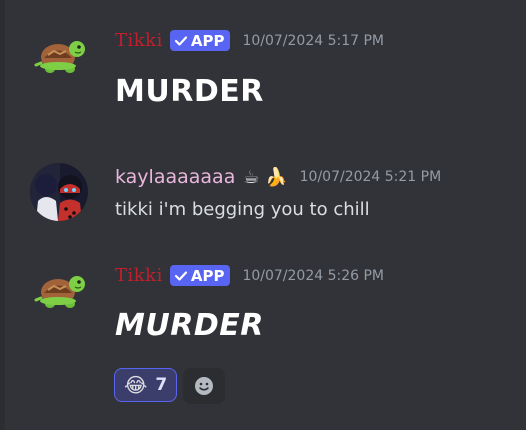 This screenshot has height=430, width=526. I want to click on reactions-bar: 😂 7, so click(170, 386).